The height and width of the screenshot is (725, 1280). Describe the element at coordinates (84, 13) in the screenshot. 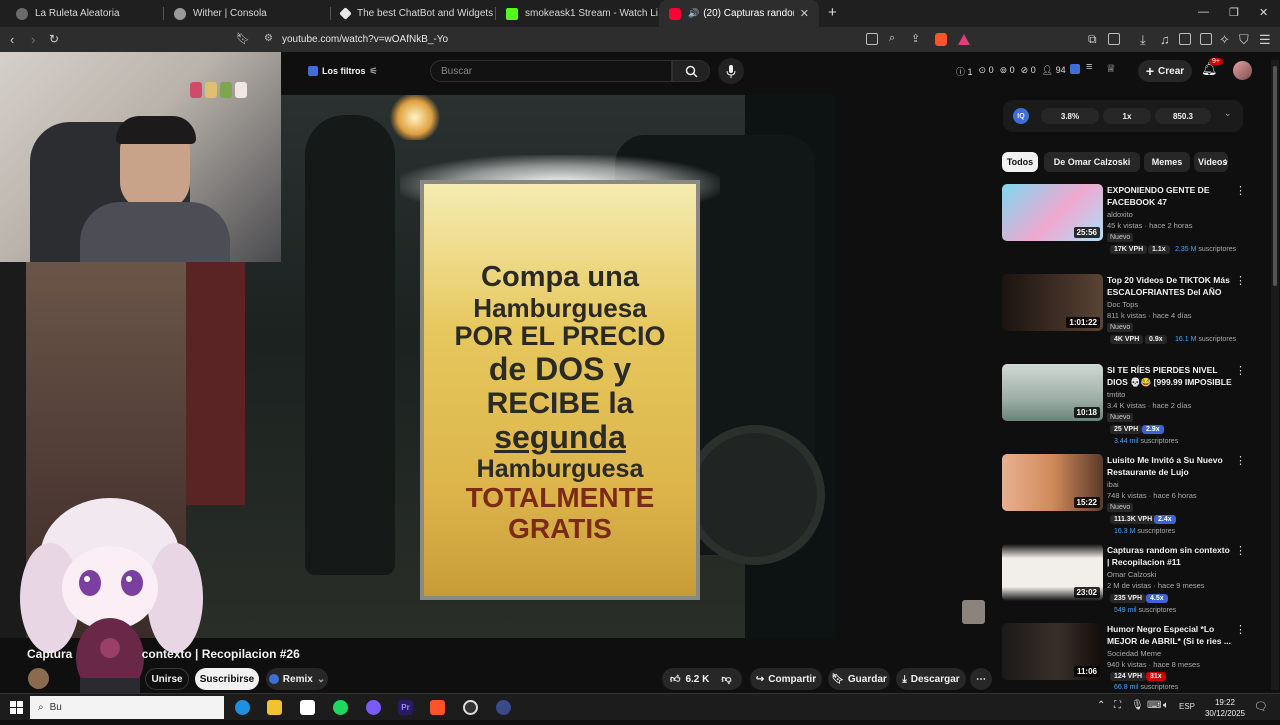

I see `tab-ruleta: La Ruleta Aleatoria` at that location.